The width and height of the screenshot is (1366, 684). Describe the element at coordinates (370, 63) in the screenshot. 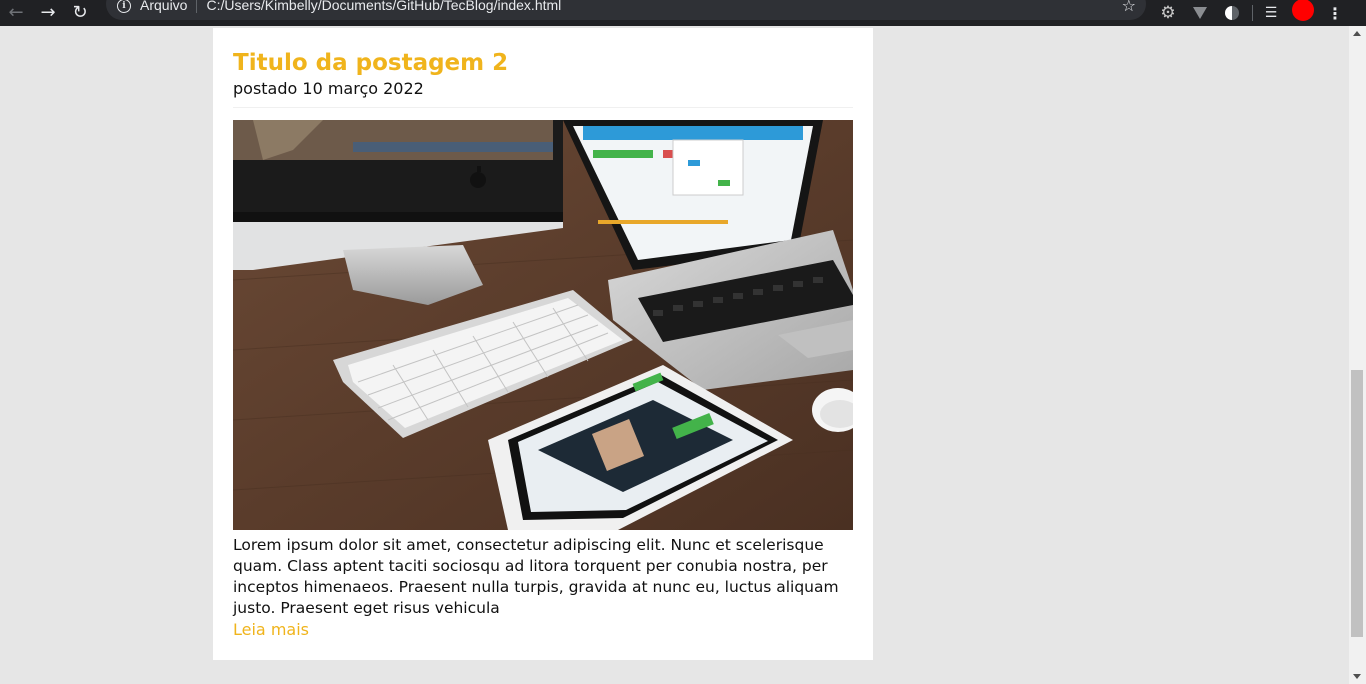

I see `post-title: Titulo da postagem 2` at that location.